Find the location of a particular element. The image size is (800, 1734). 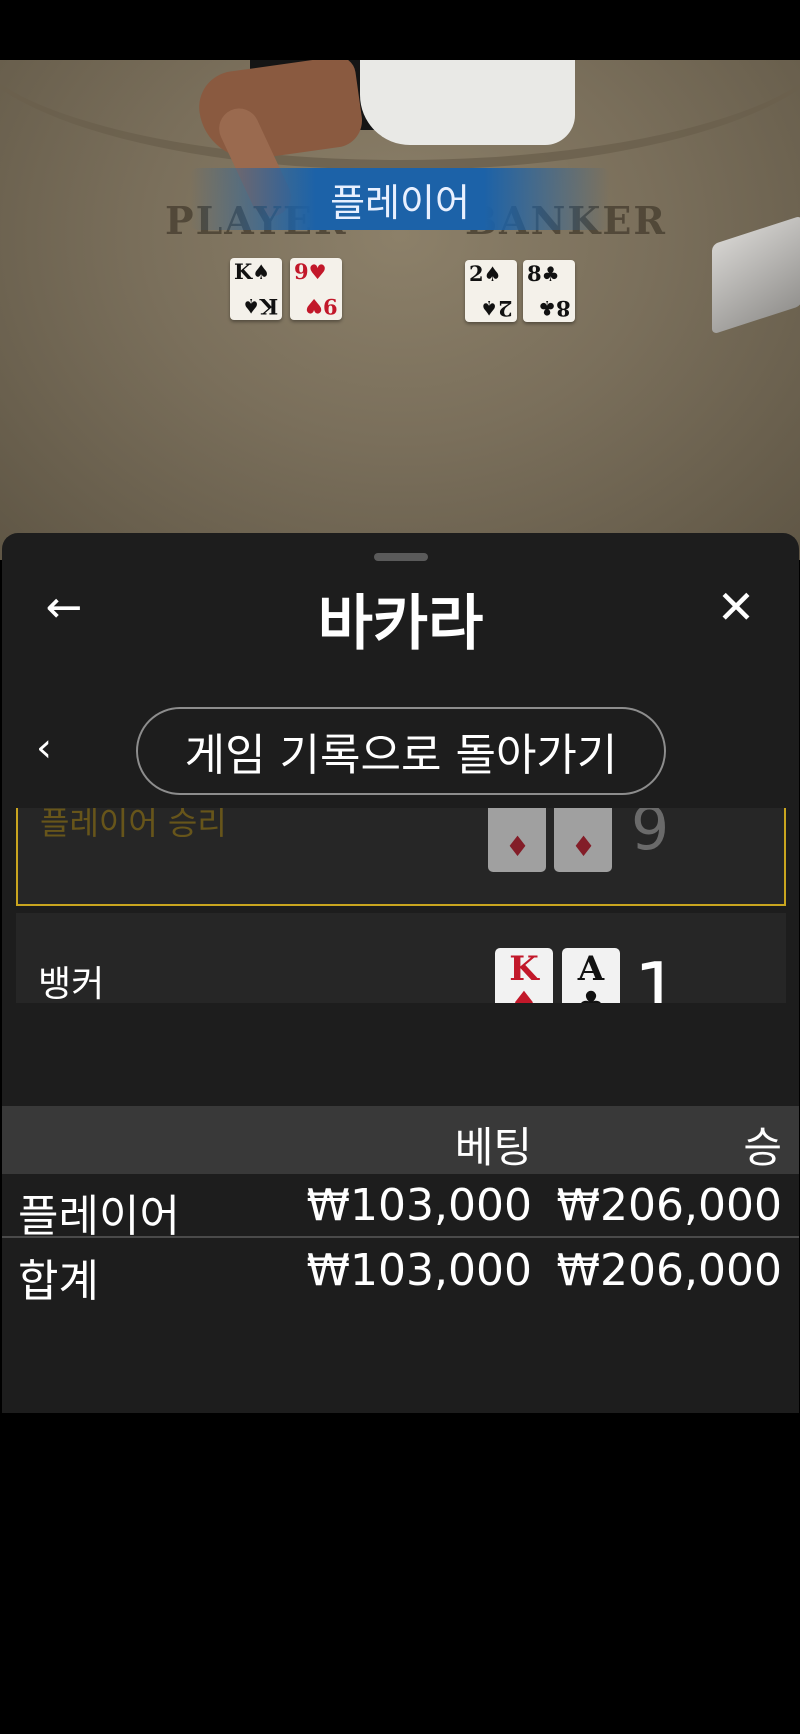

result-card: A ♣ is located at coordinates (591, 975).